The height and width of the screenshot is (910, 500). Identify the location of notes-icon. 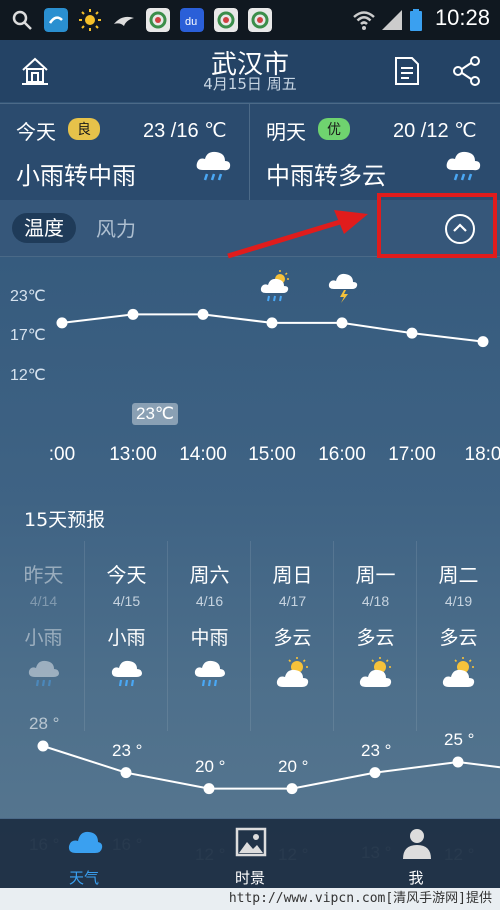
(407, 71).